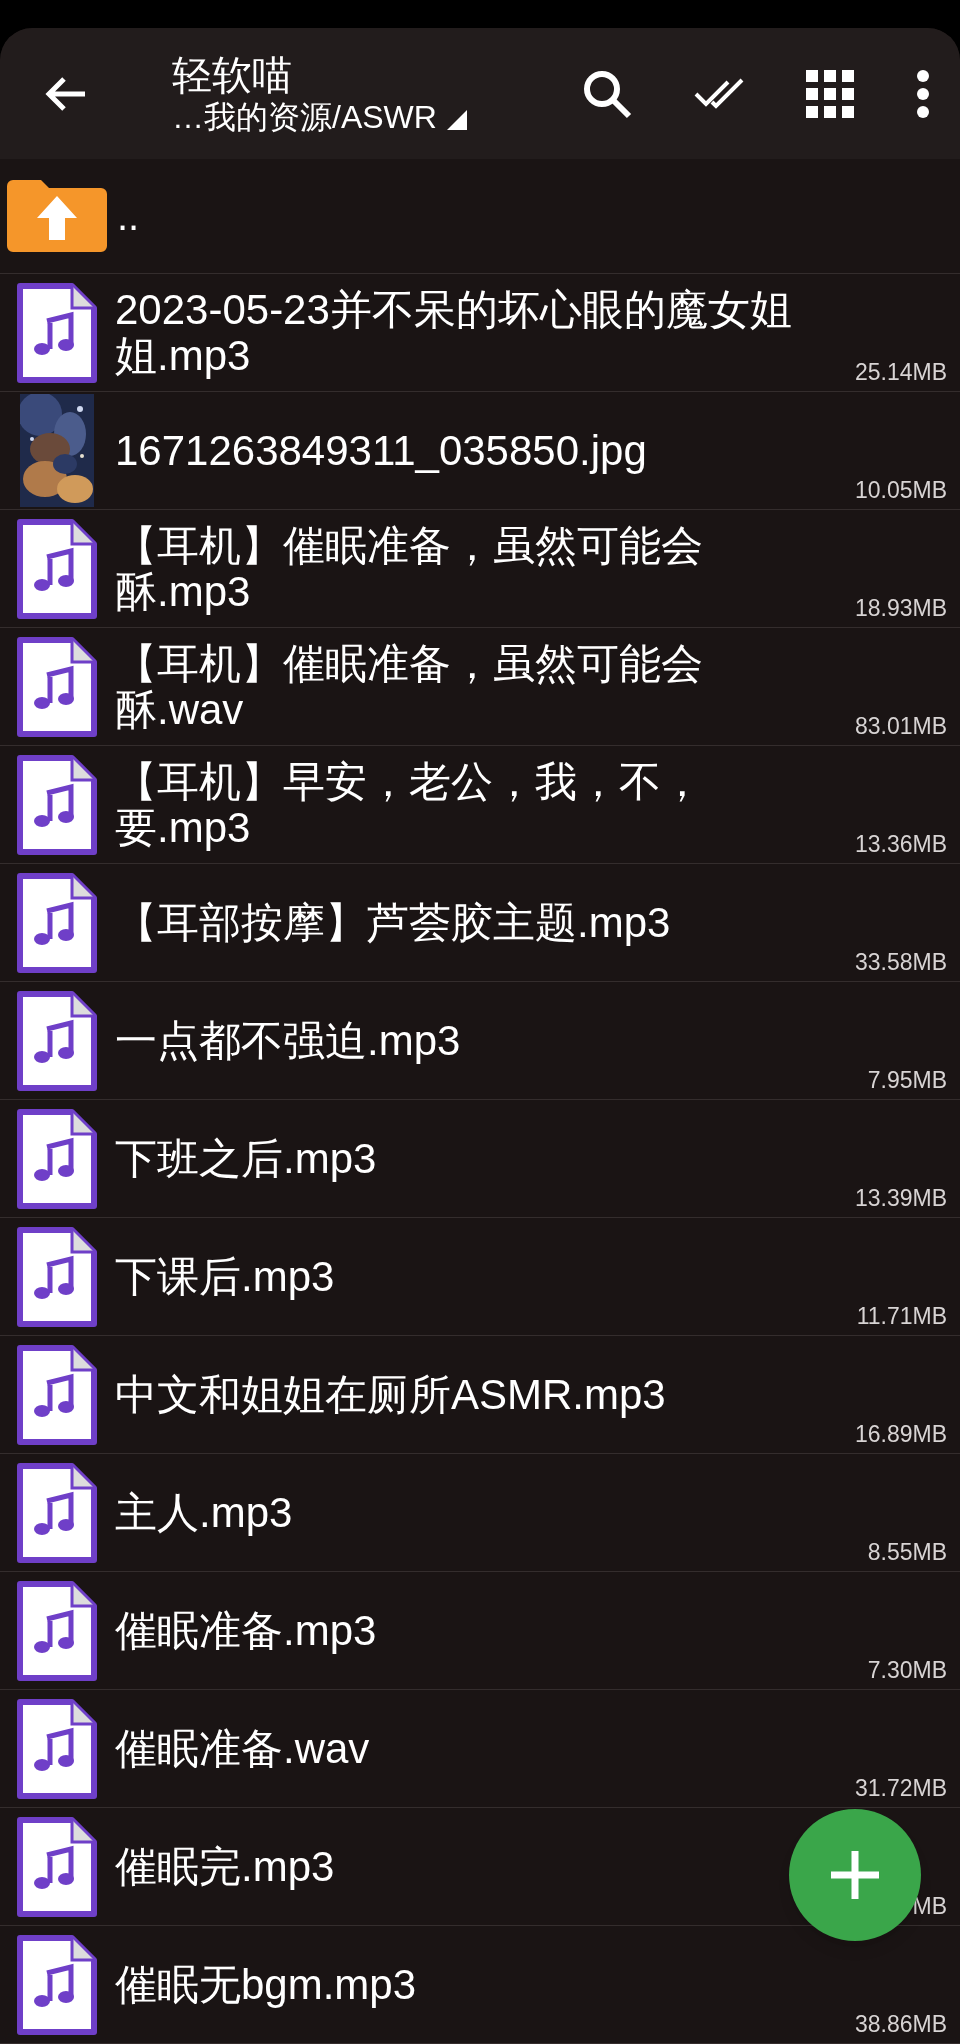 The height and width of the screenshot is (2044, 960). What do you see at coordinates (393, 922) in the screenshot?
I see `file-name: 【耳部按摩】芦荟胶主题.mp3` at bounding box center [393, 922].